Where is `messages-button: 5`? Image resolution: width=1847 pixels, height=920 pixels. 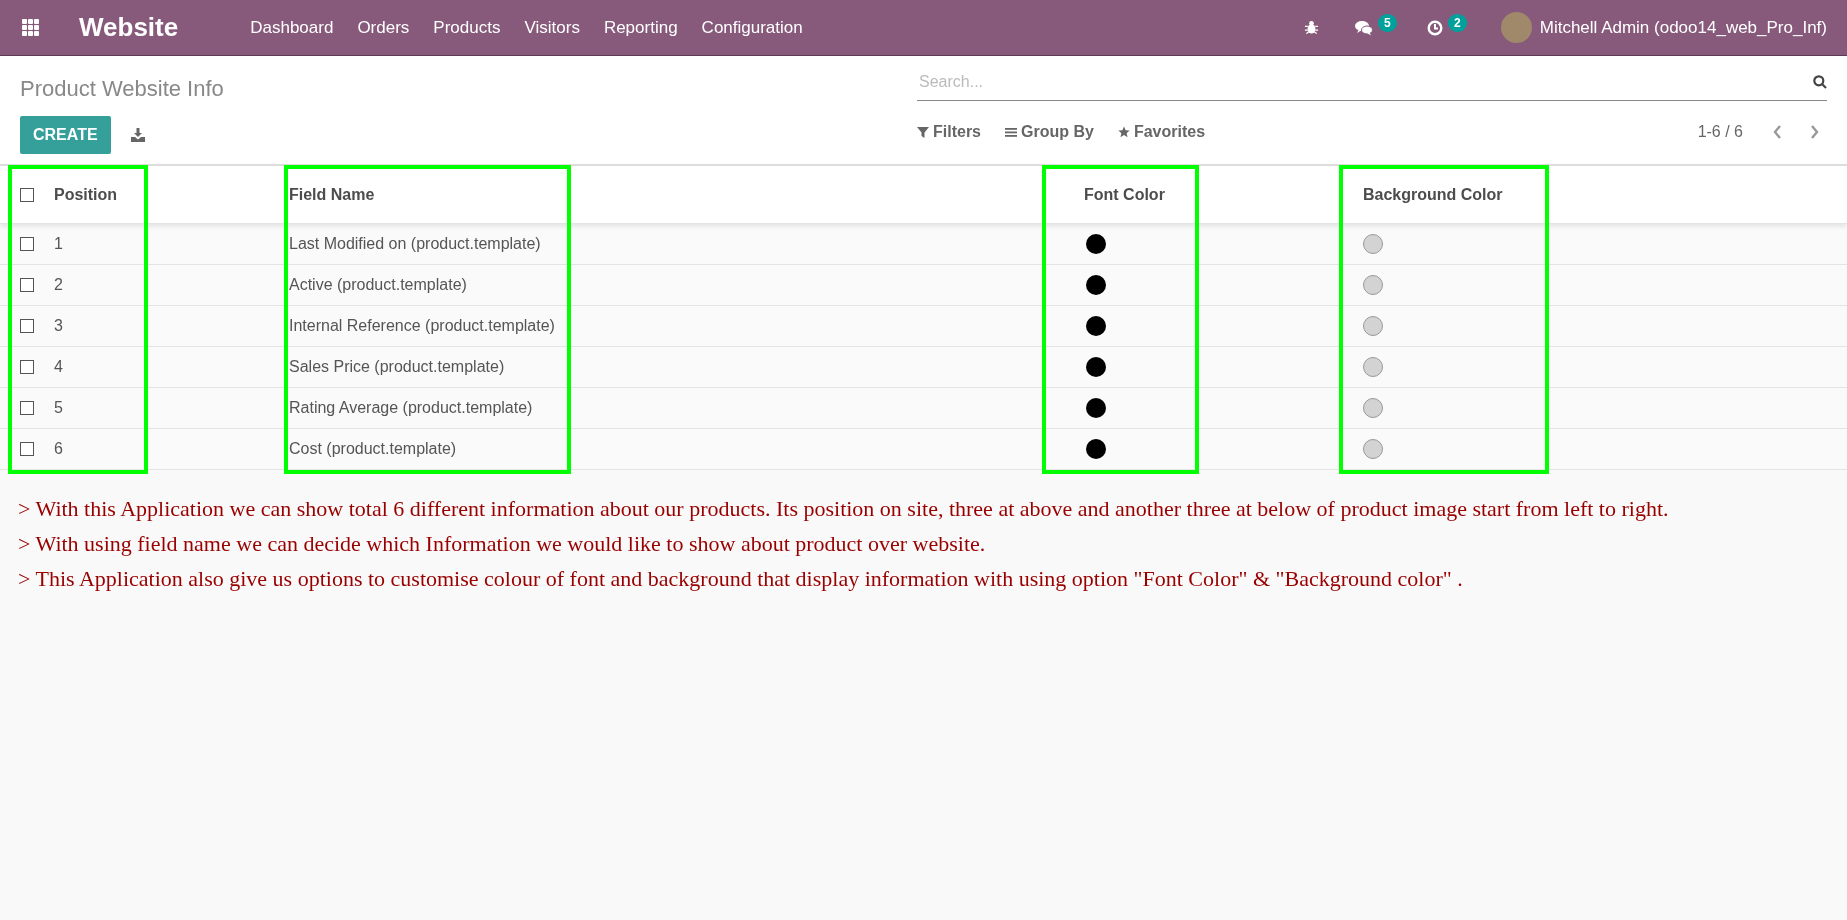 messages-button: 5 is located at coordinates (1372, 27).